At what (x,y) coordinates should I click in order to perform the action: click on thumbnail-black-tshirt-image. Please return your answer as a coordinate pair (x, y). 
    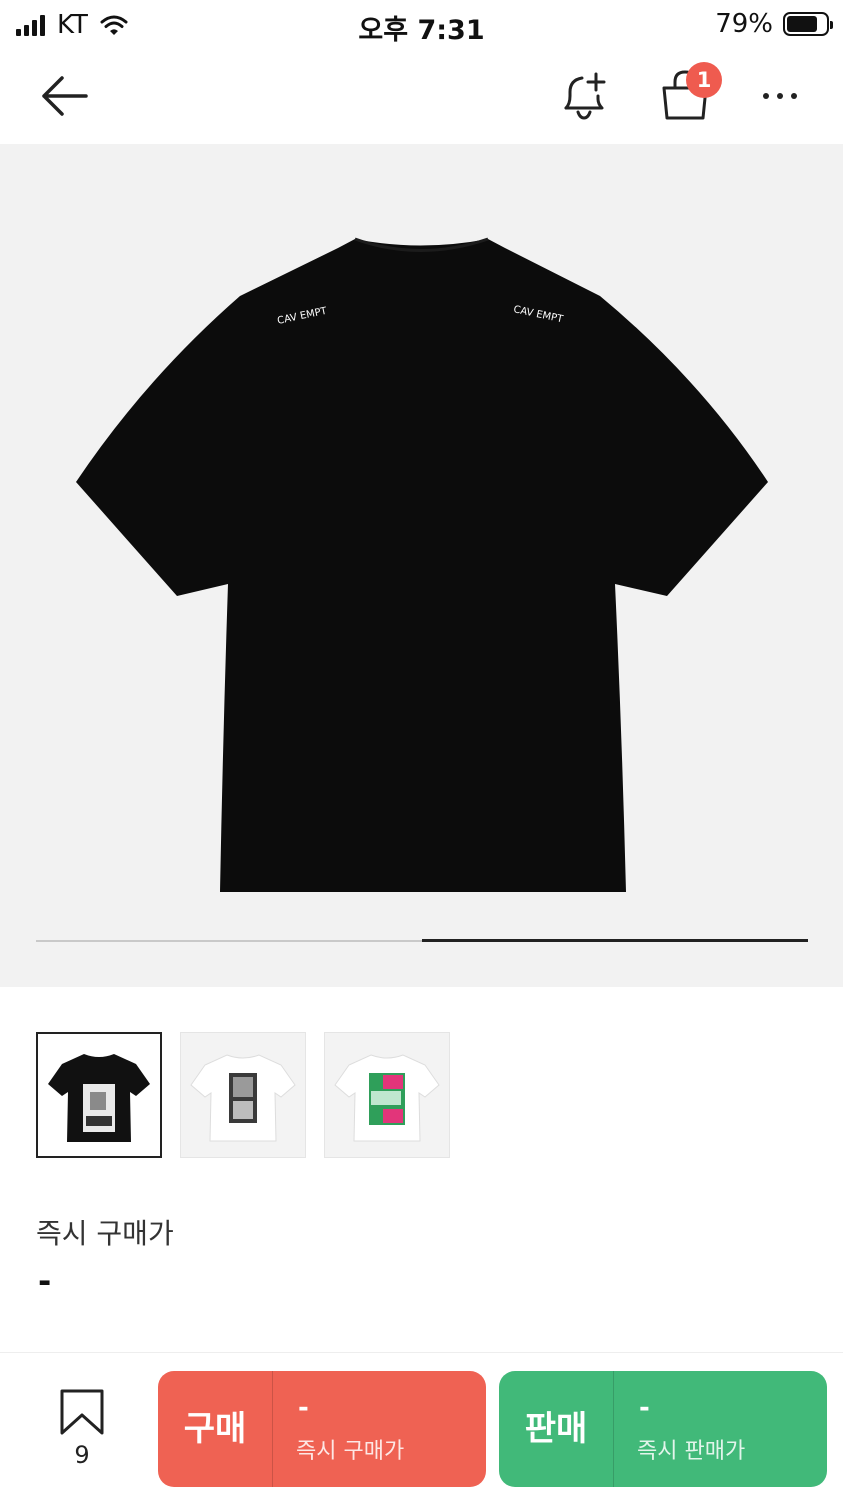
    Looking at the image, I should click on (99, 1095).